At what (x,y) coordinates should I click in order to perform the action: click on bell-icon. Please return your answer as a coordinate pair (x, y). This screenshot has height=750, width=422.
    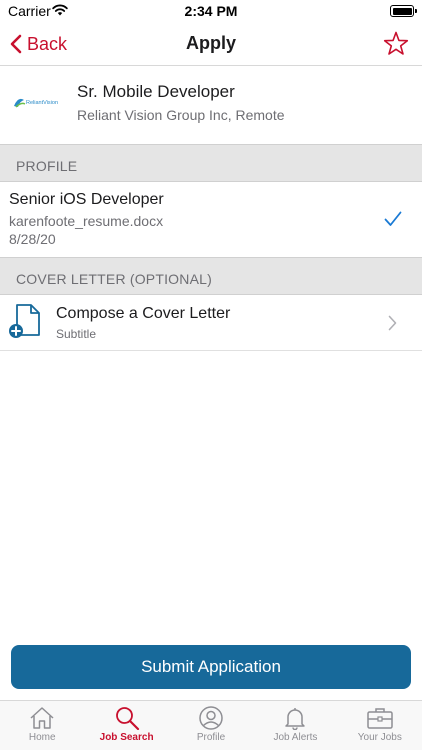
    Looking at the image, I should click on (295, 719).